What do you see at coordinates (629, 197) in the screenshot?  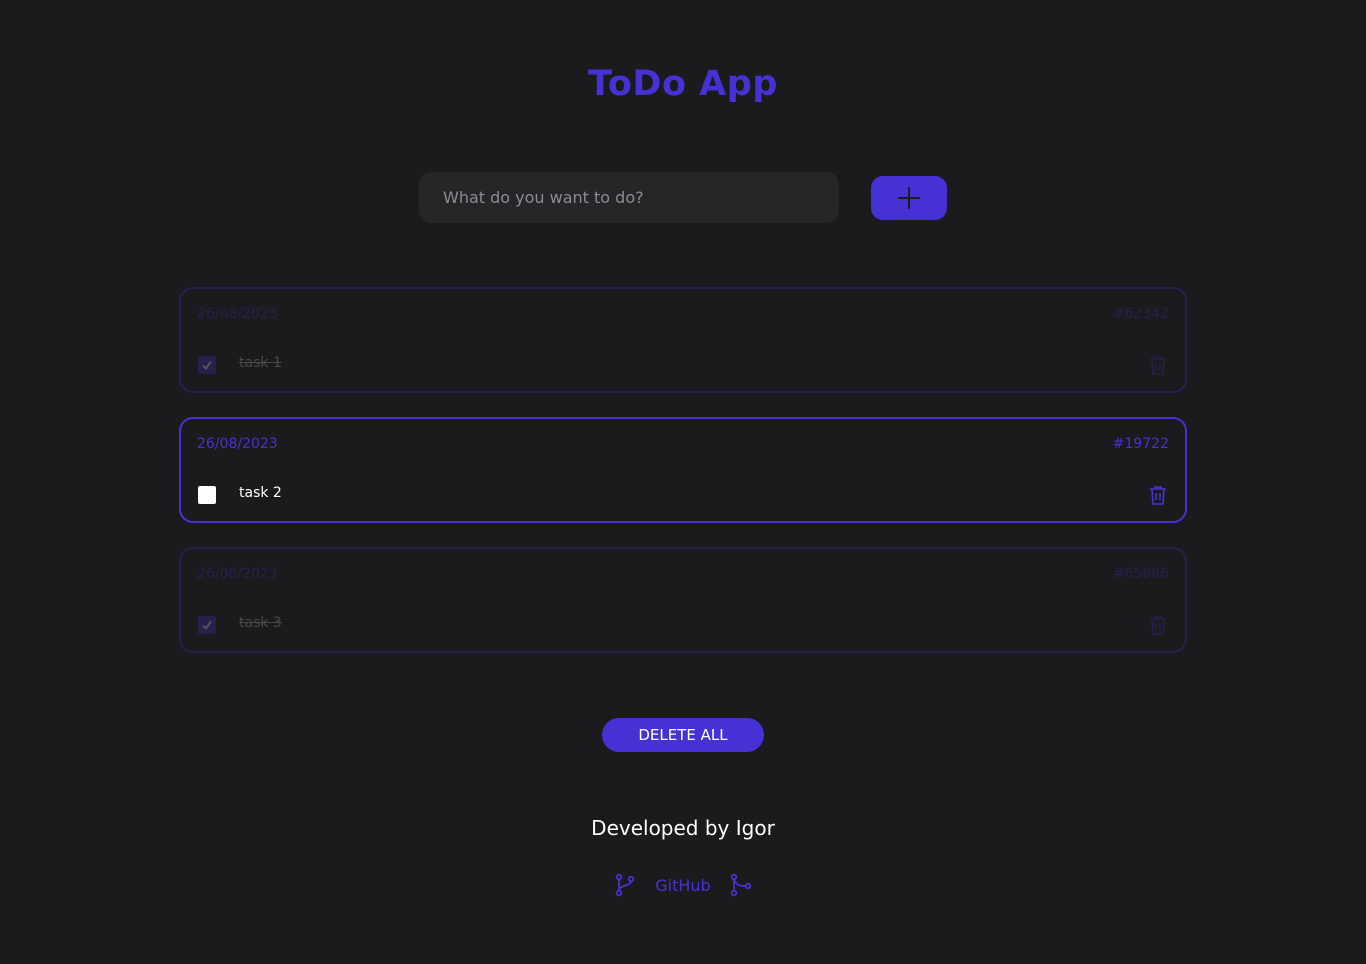 I see `task-input` at bounding box center [629, 197].